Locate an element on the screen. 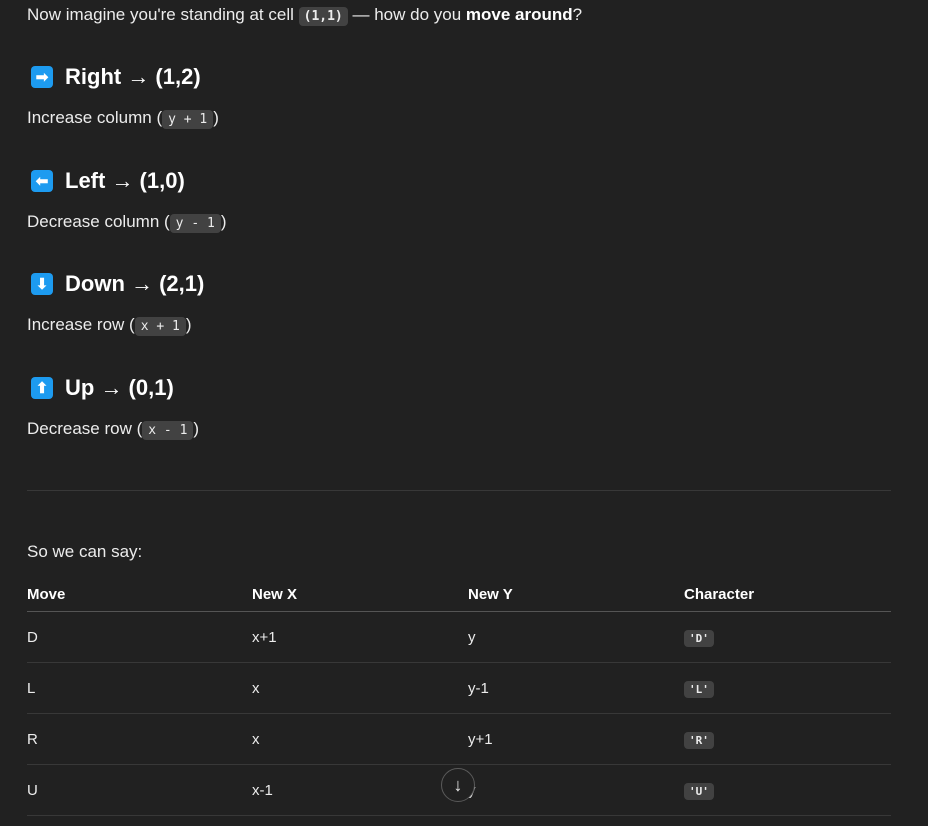 This screenshot has width=928, height=826. header-move: Move is located at coordinates (139, 594).